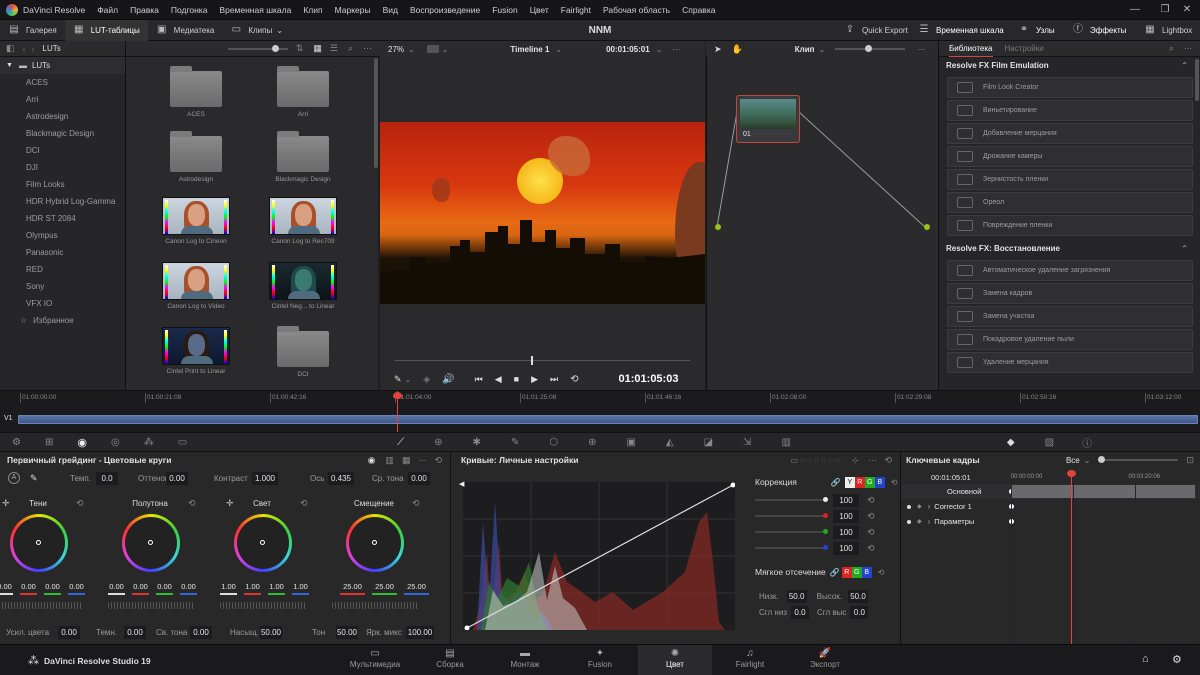 The image size is (1200, 675). Describe the element at coordinates (599, 556) in the screenshot. I see `curve-graph` at that location.